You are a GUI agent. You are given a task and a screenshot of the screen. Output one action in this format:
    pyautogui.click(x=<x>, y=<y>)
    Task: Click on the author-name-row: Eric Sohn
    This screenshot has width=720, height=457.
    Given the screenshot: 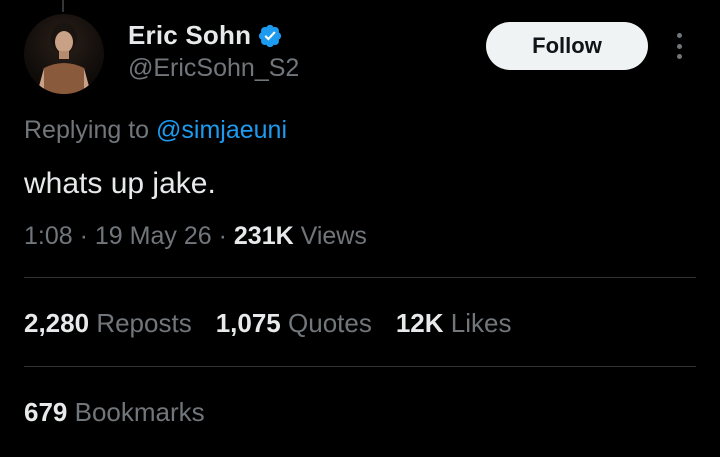 What is the action you would take?
    pyautogui.click(x=205, y=35)
    